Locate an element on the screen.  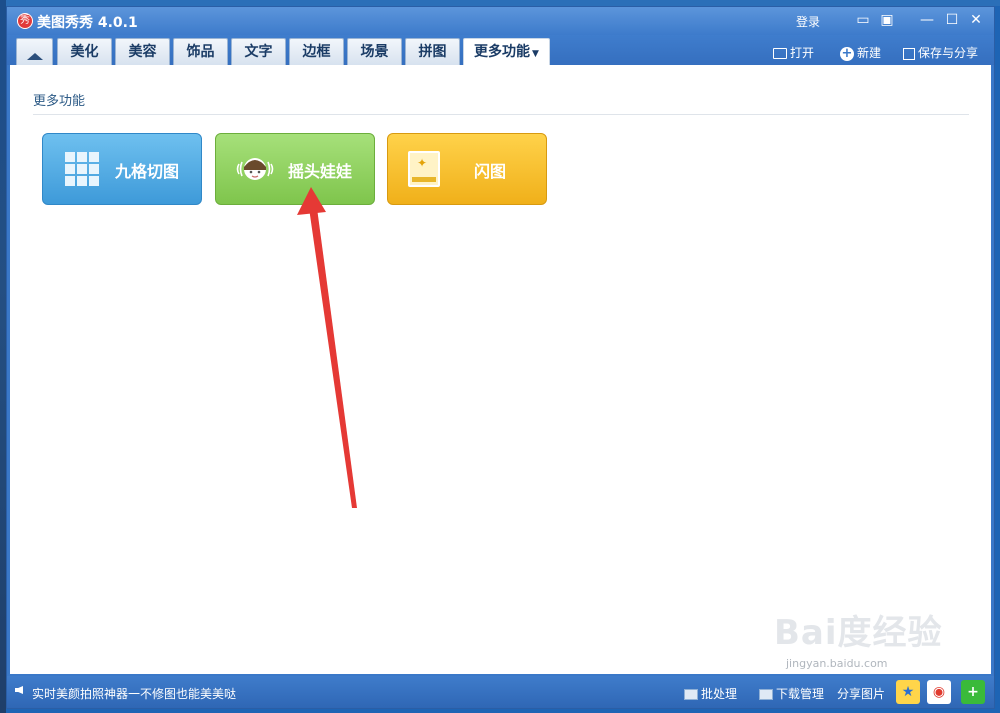
tab-more-features: 更多功能 ▼ is located at coordinates (506, 51).